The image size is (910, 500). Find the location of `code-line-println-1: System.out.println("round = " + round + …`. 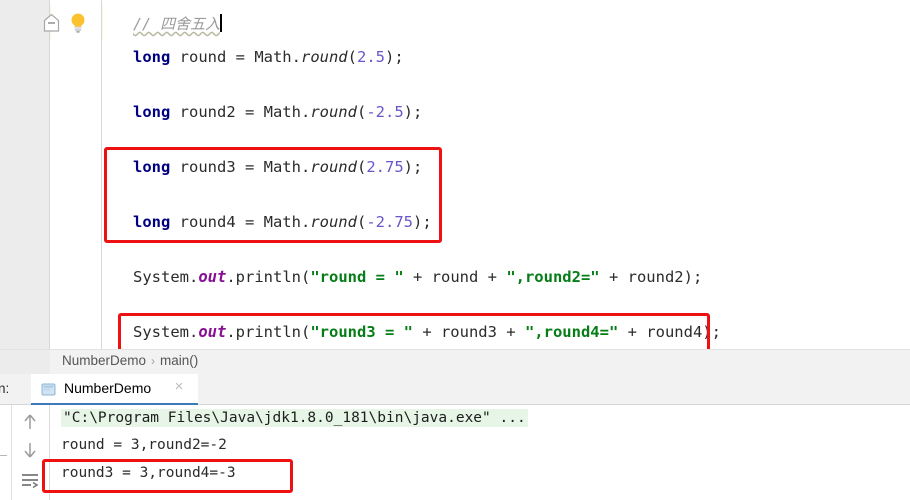

code-line-println-1: System.out.println("round = " + round + … is located at coordinates (417, 277).